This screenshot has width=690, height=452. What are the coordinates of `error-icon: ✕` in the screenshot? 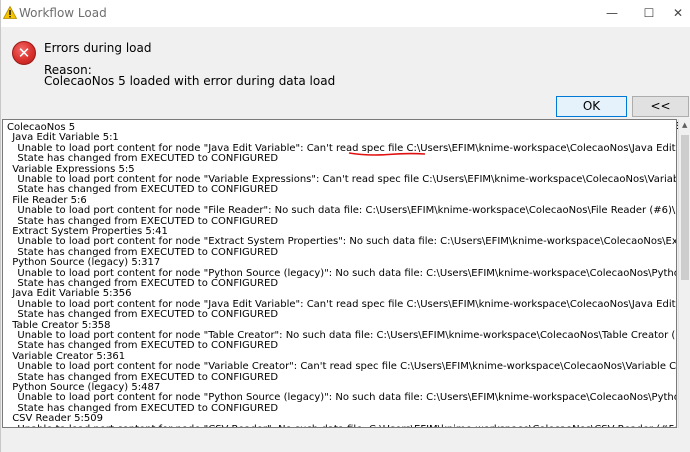 It's located at (24, 53).